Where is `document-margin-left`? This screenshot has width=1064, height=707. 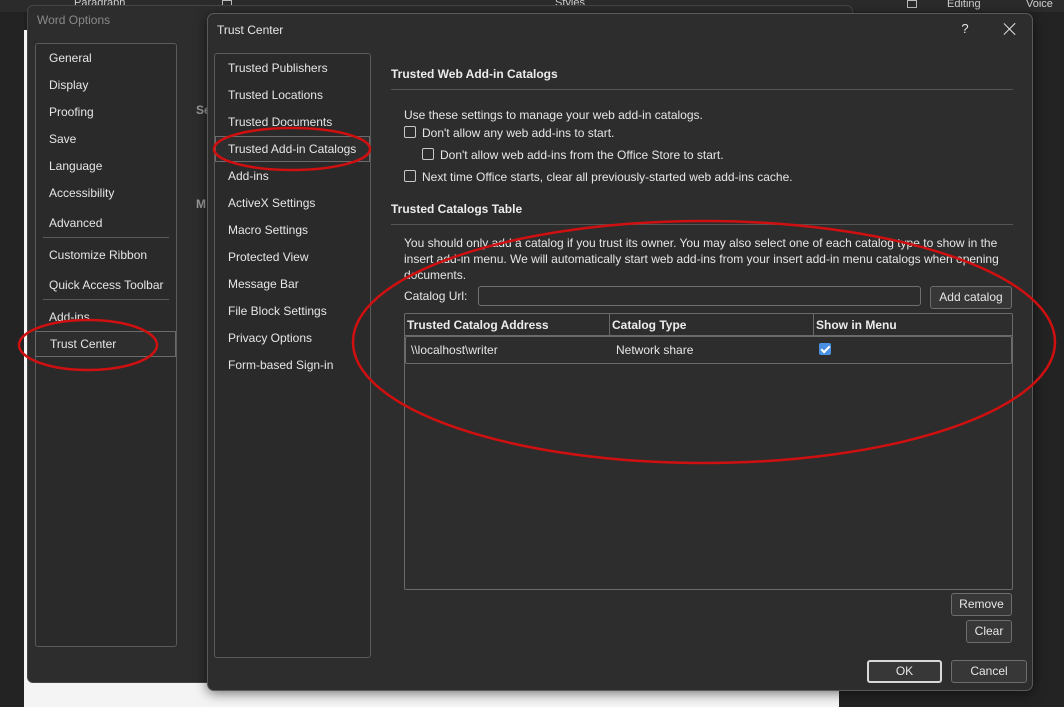 document-margin-left is located at coordinates (12, 359).